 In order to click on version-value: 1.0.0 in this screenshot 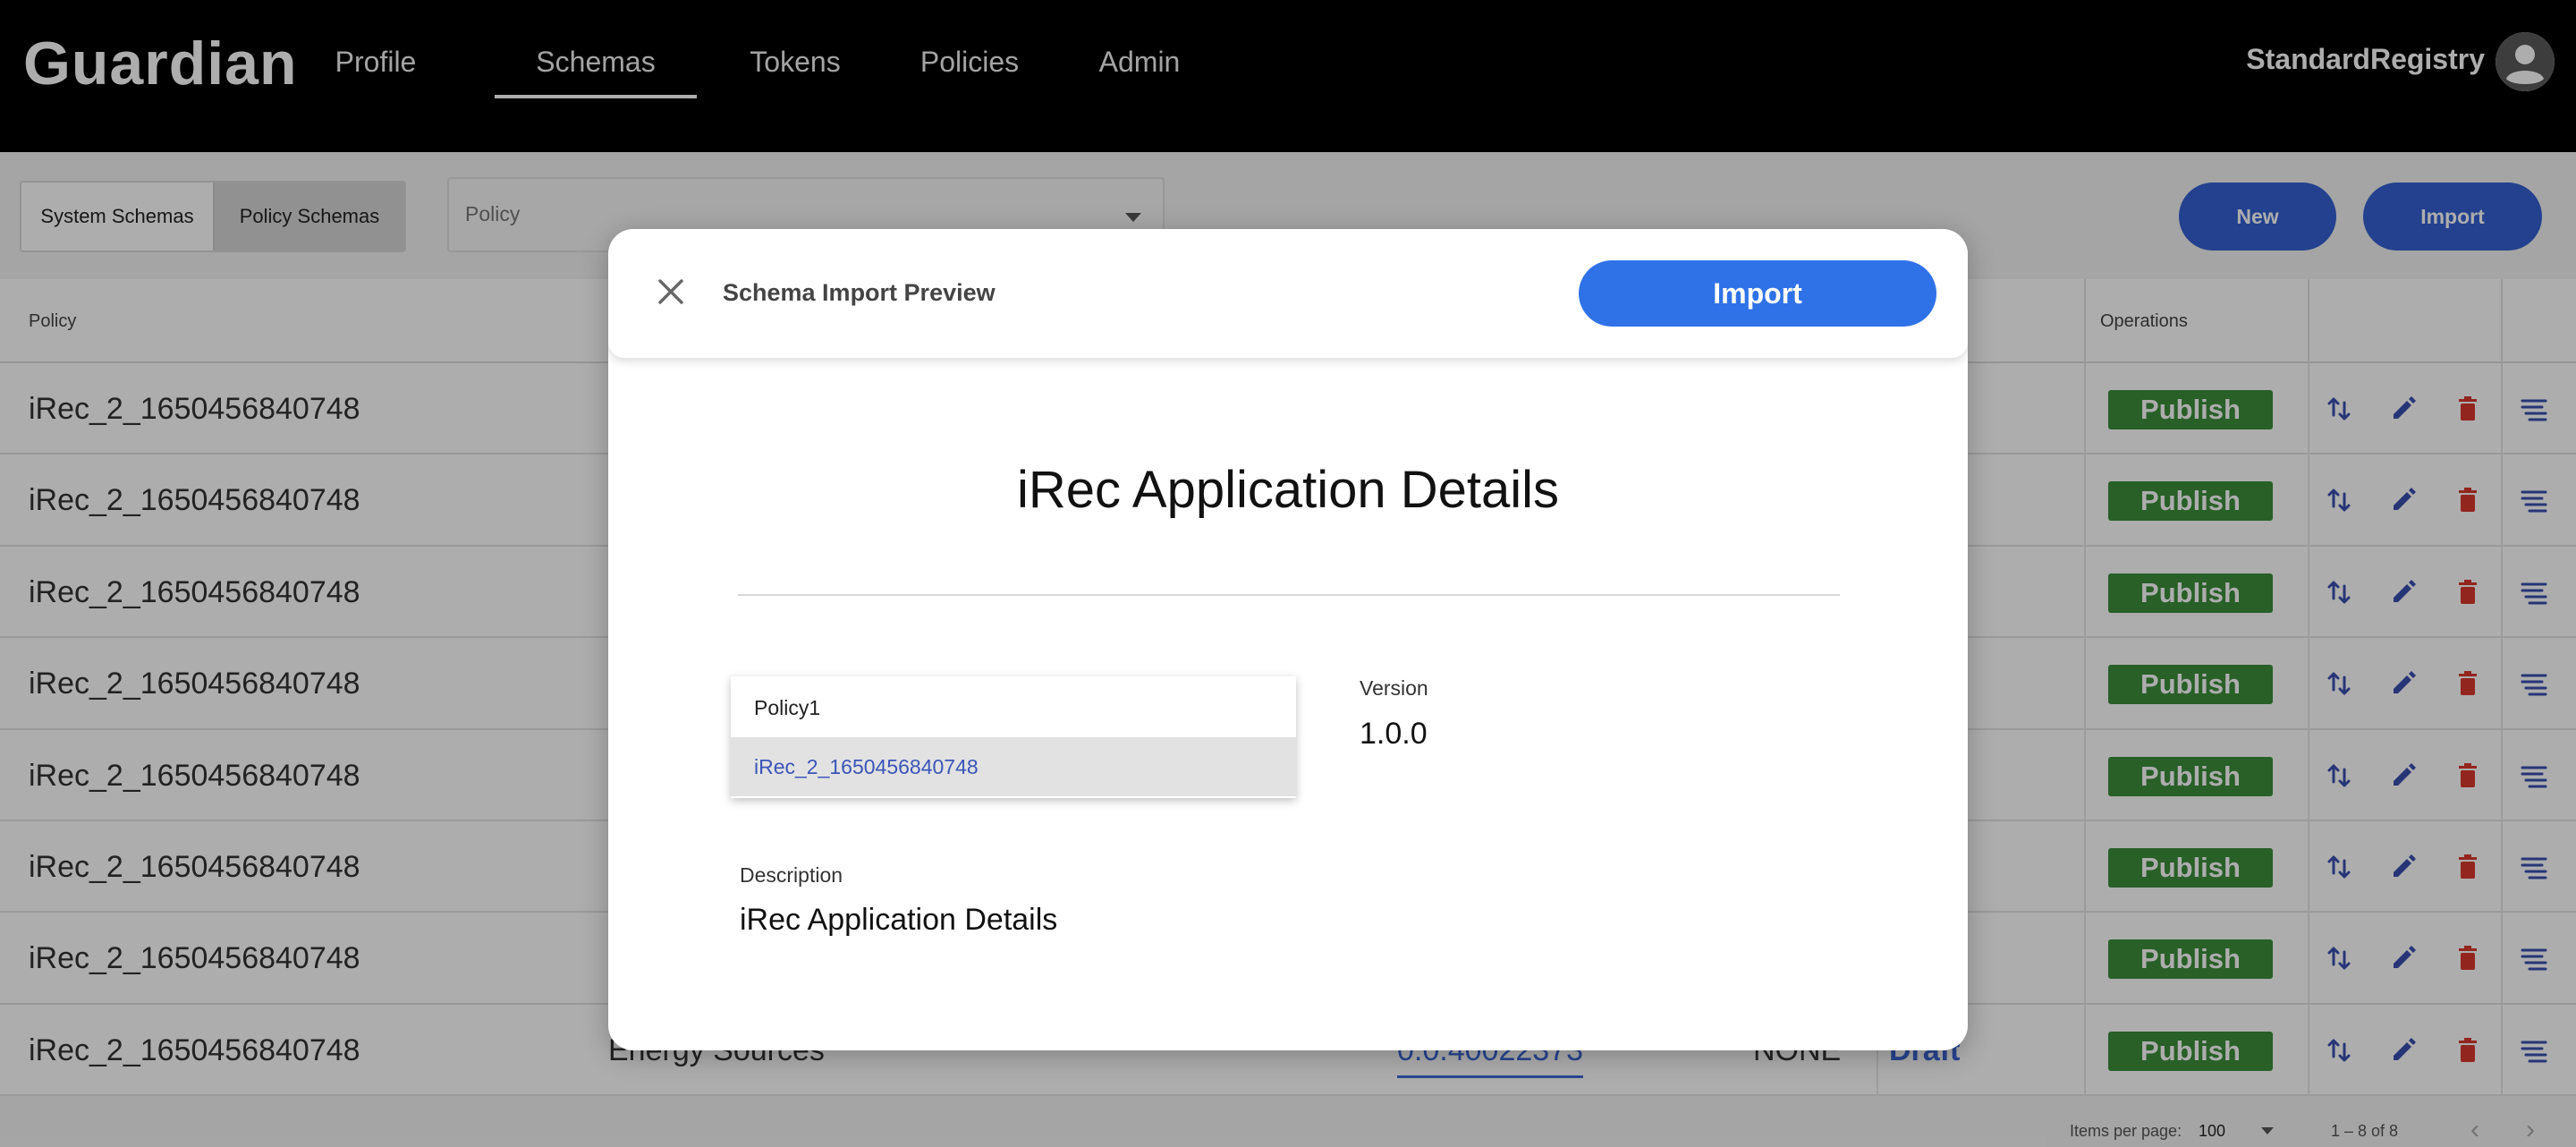, I will do `click(1394, 734)`.